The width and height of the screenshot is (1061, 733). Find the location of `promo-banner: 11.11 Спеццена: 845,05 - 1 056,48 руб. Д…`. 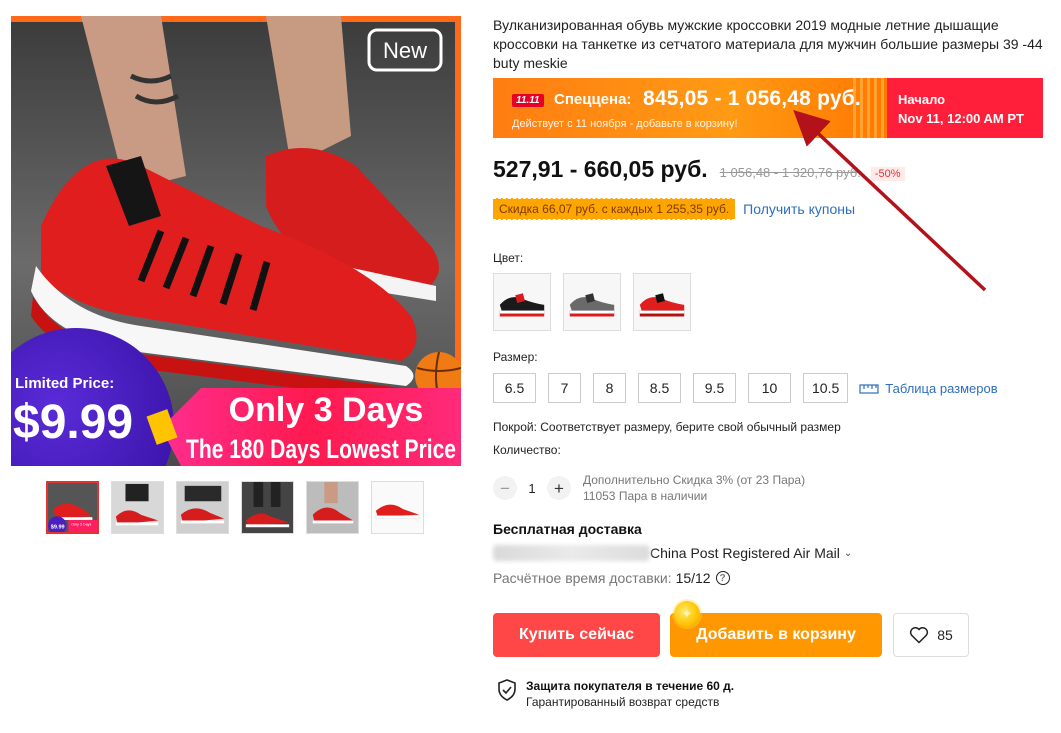

promo-banner: 11.11 Спеццена: 845,05 - 1 056,48 руб. Д… is located at coordinates (768, 108).